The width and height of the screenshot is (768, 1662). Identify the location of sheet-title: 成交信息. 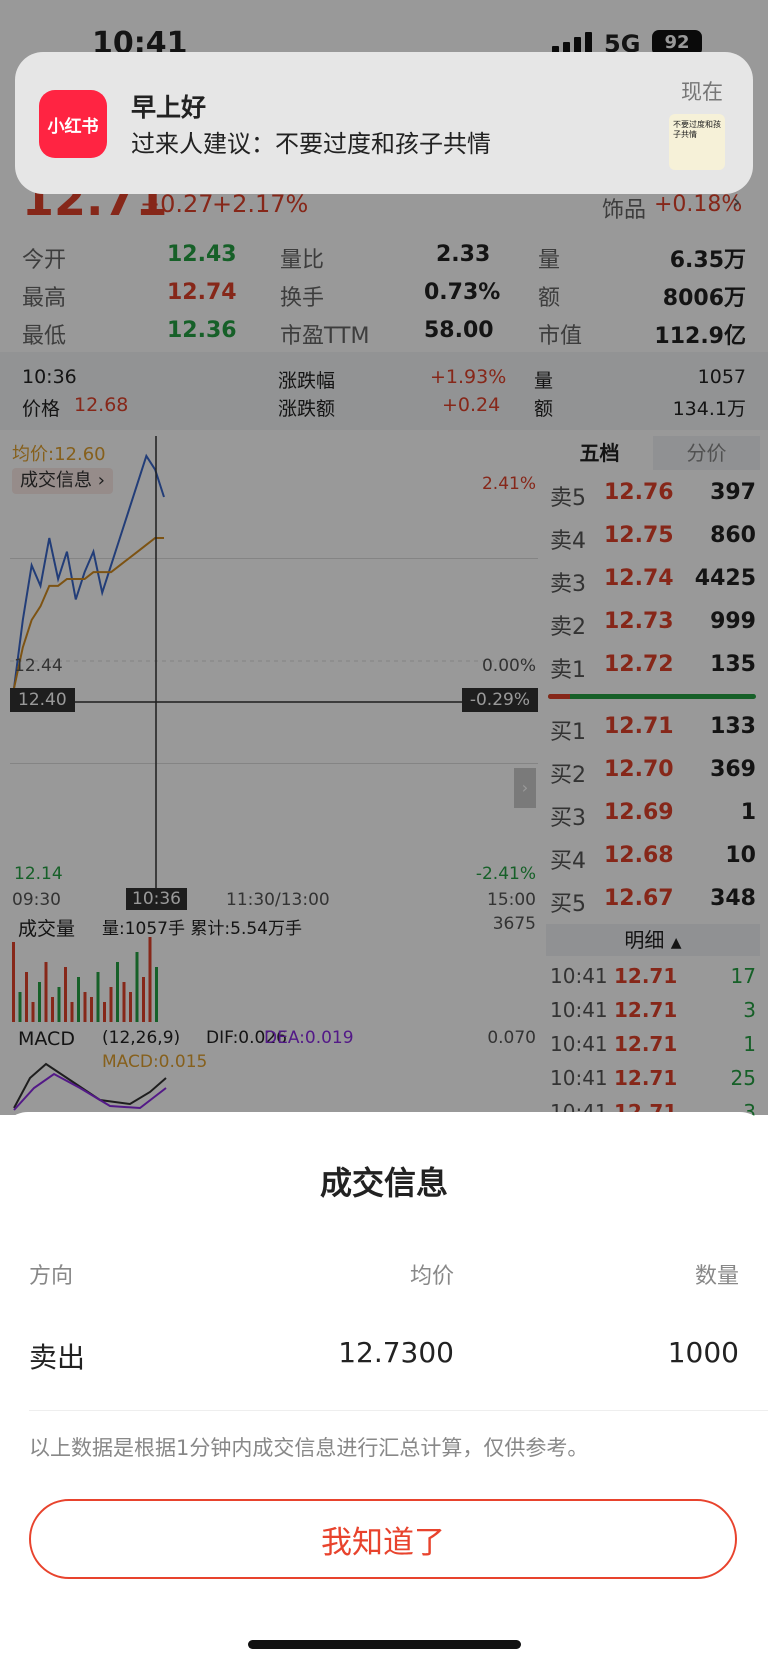
(383, 1183).